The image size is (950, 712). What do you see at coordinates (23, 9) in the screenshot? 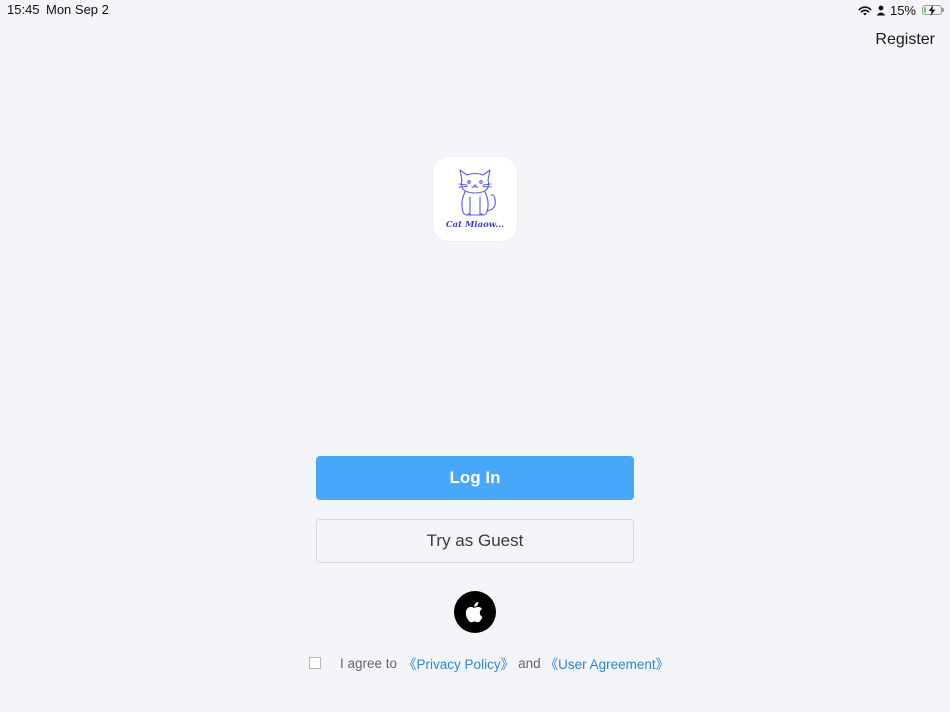
I see `status-time: 15:45` at bounding box center [23, 9].